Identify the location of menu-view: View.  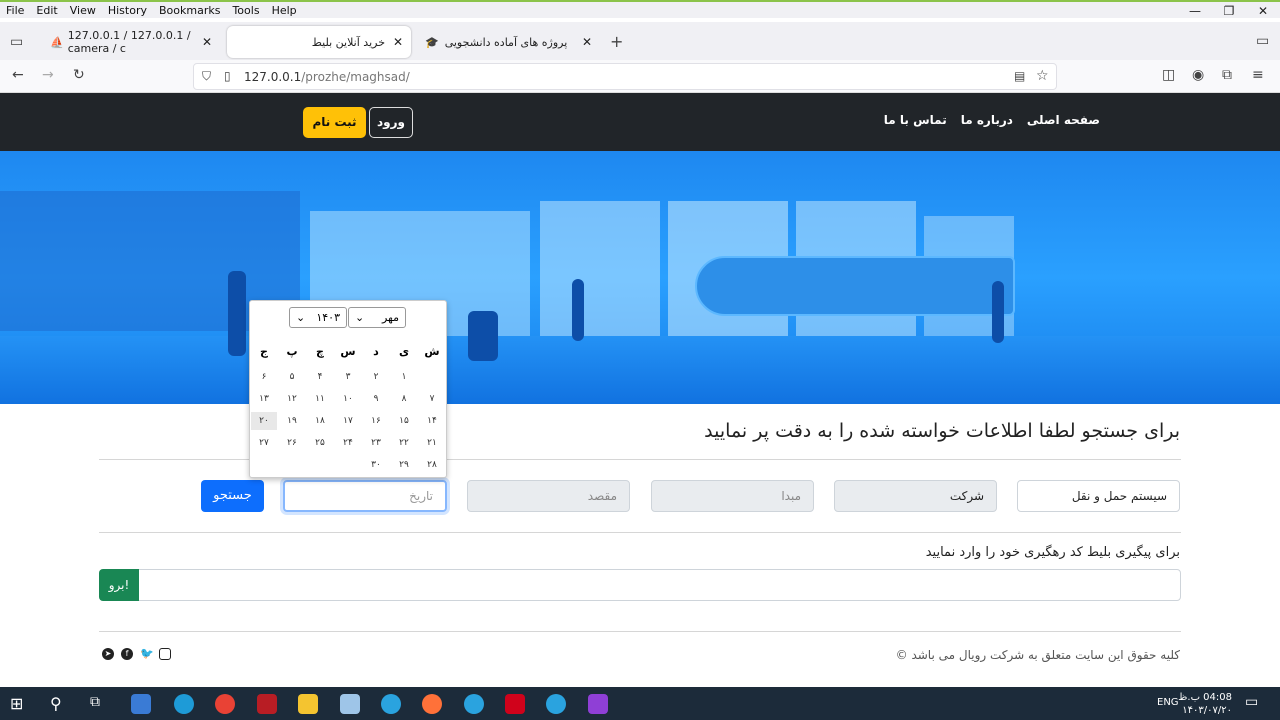
(83, 10).